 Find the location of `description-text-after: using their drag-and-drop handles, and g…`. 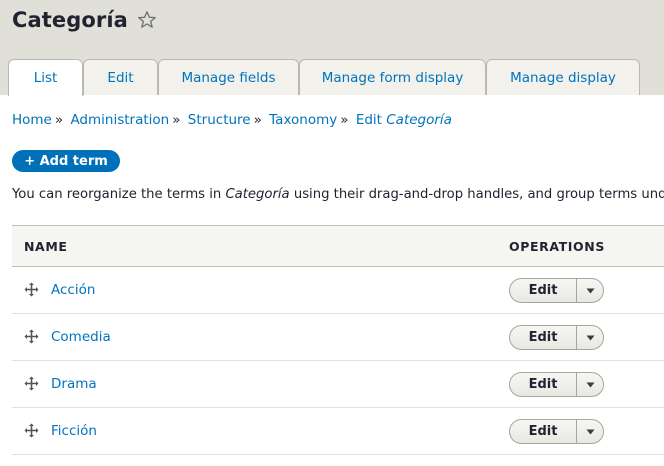

description-text-after: using their drag-and-drop handles, and g… is located at coordinates (476, 194).